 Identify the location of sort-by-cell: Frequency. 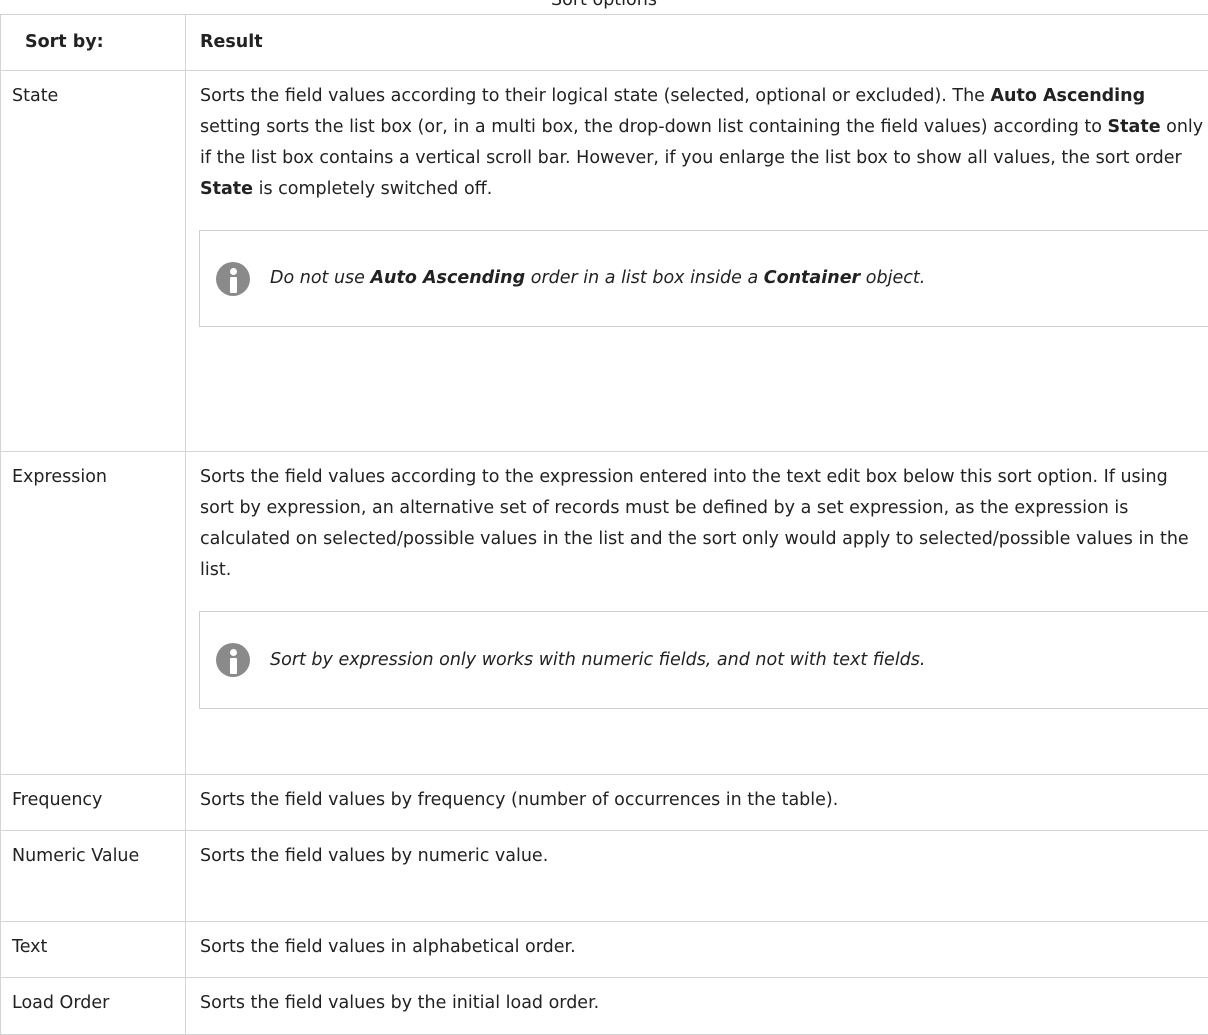
(93, 803).